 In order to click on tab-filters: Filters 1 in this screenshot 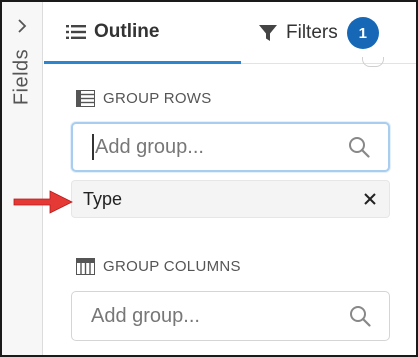, I will do `click(337, 33)`.